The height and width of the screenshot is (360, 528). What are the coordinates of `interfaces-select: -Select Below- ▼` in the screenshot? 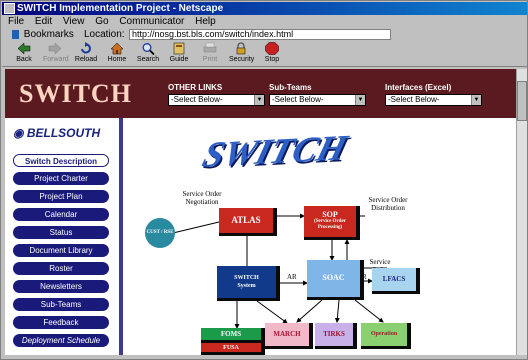 It's located at (433, 100).